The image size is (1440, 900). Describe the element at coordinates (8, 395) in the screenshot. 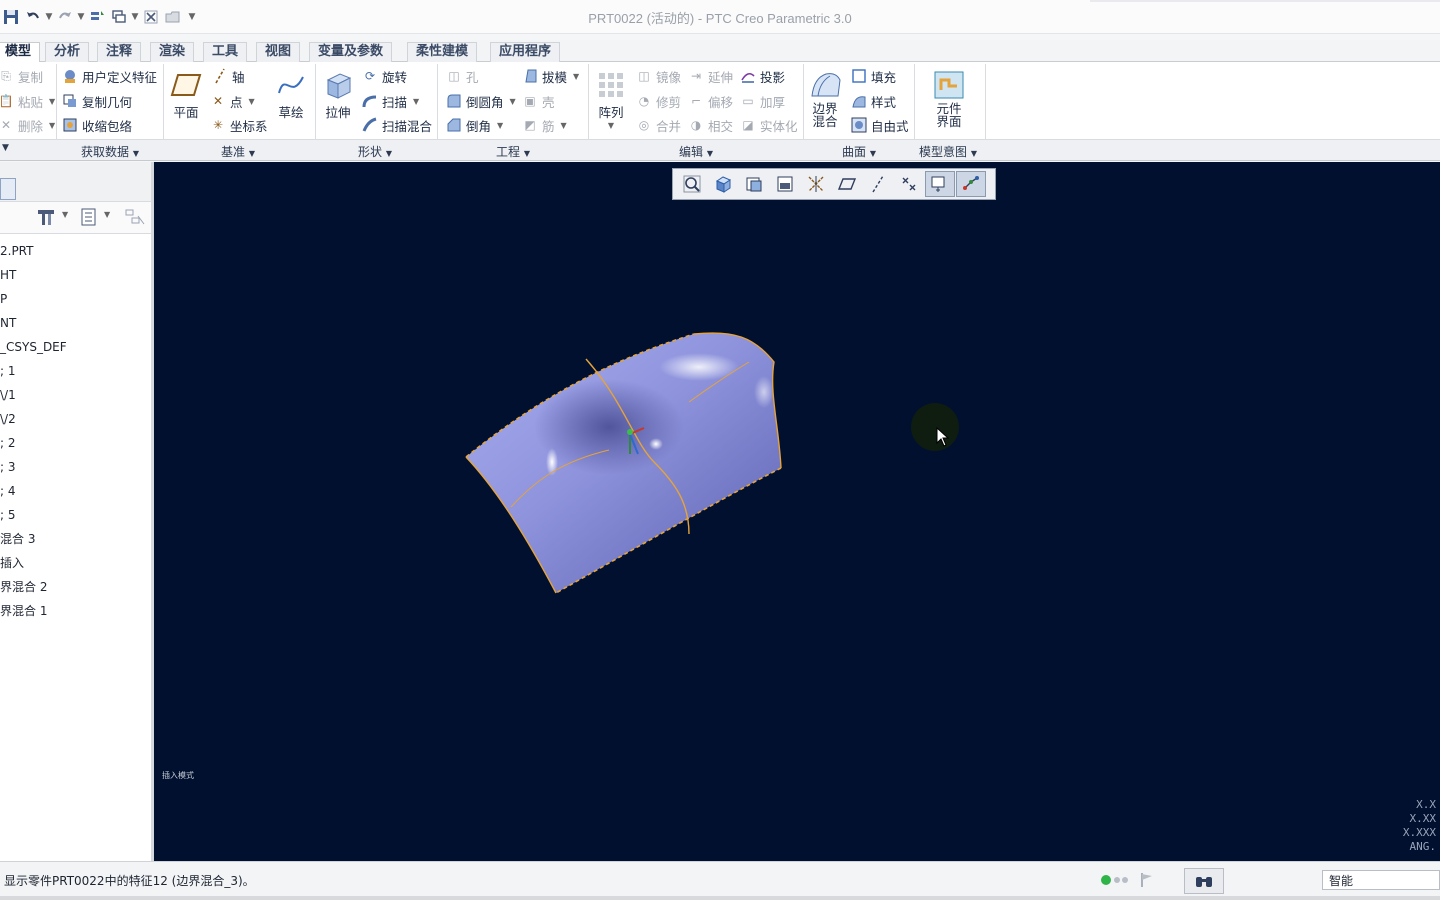

I see `tree-item-datum-1: \/1` at that location.